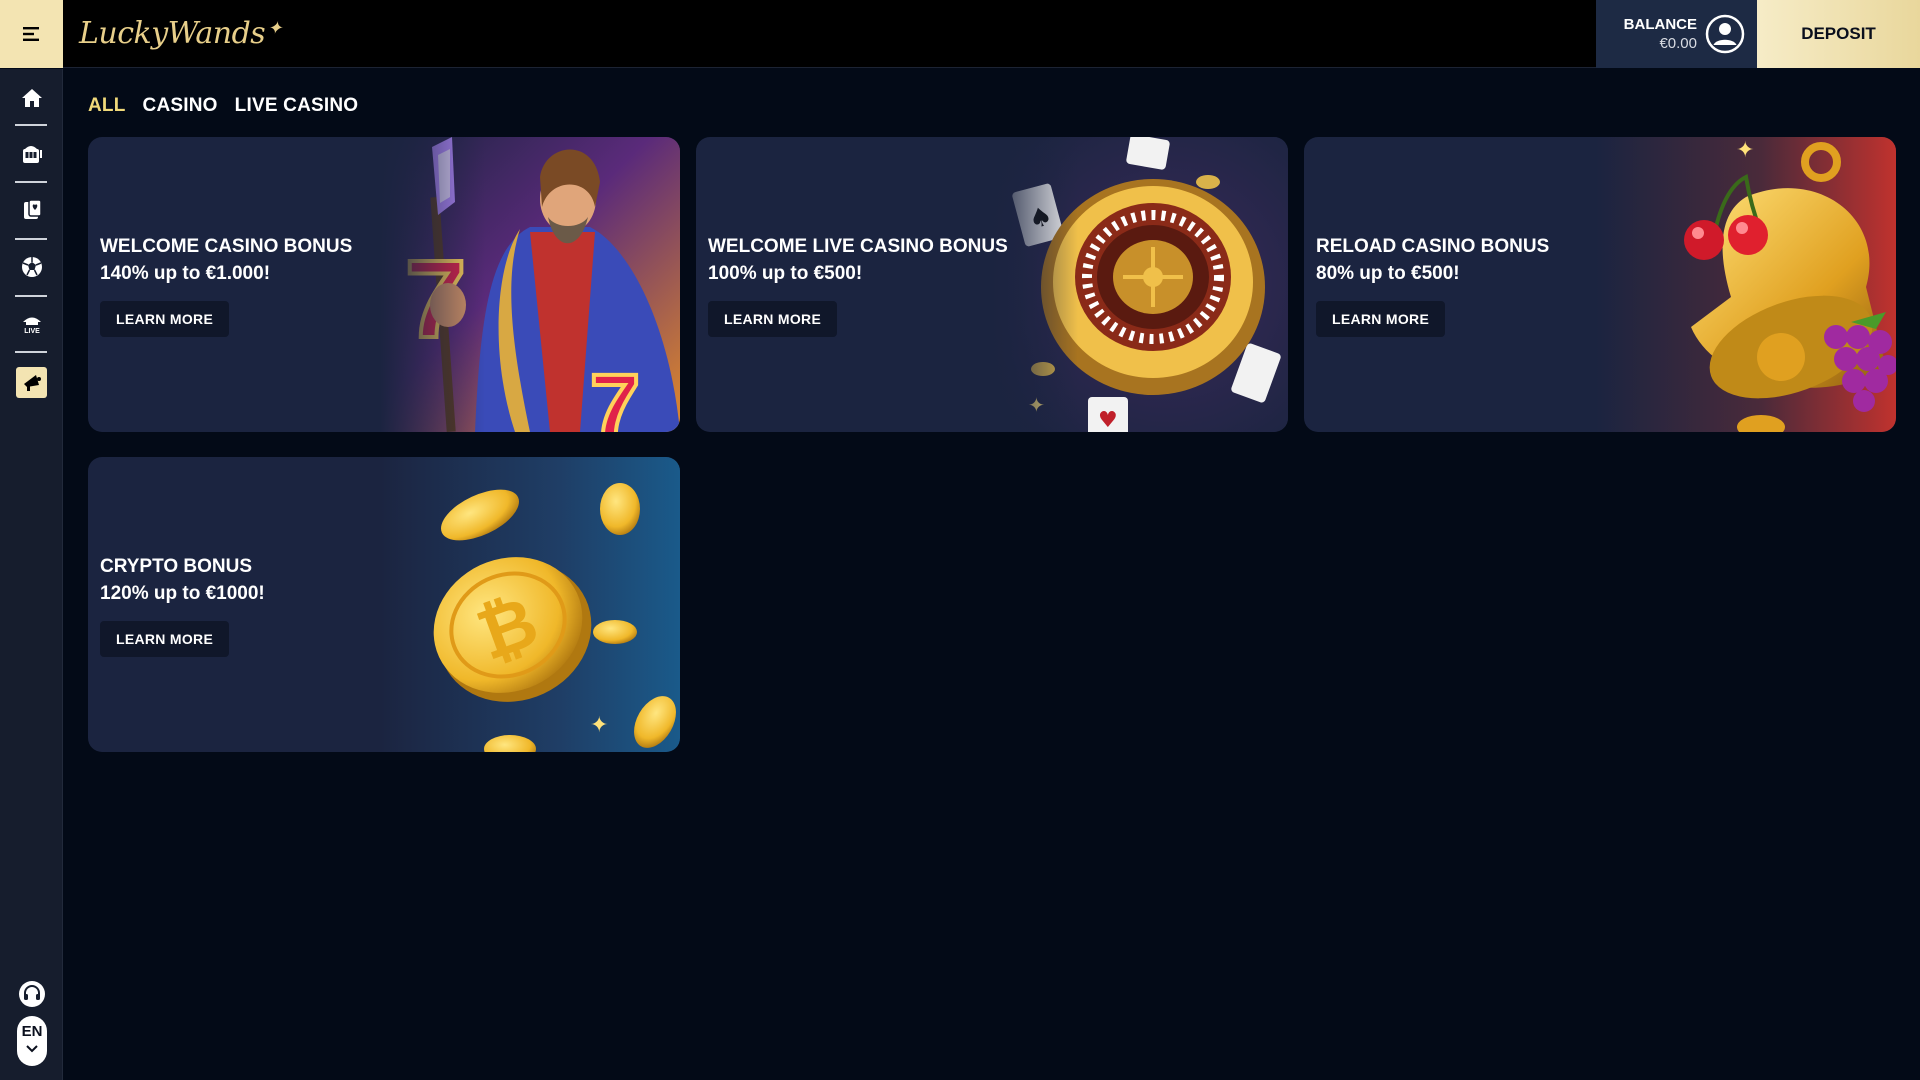  What do you see at coordinates (223, 106) in the screenshot?
I see `promotion-category-tabs: ALL CASINO LIVE CASINO` at bounding box center [223, 106].